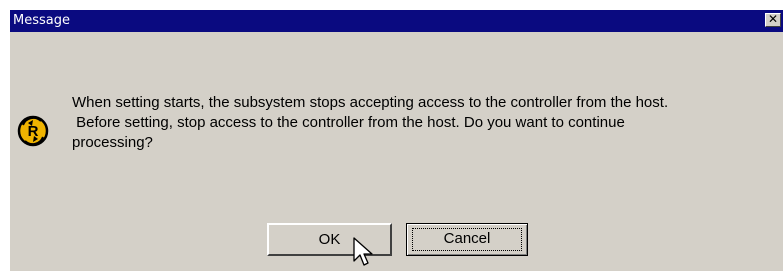 The height and width of the screenshot is (271, 783). What do you see at coordinates (773, 20) in the screenshot?
I see `close-icon: ✕` at bounding box center [773, 20].